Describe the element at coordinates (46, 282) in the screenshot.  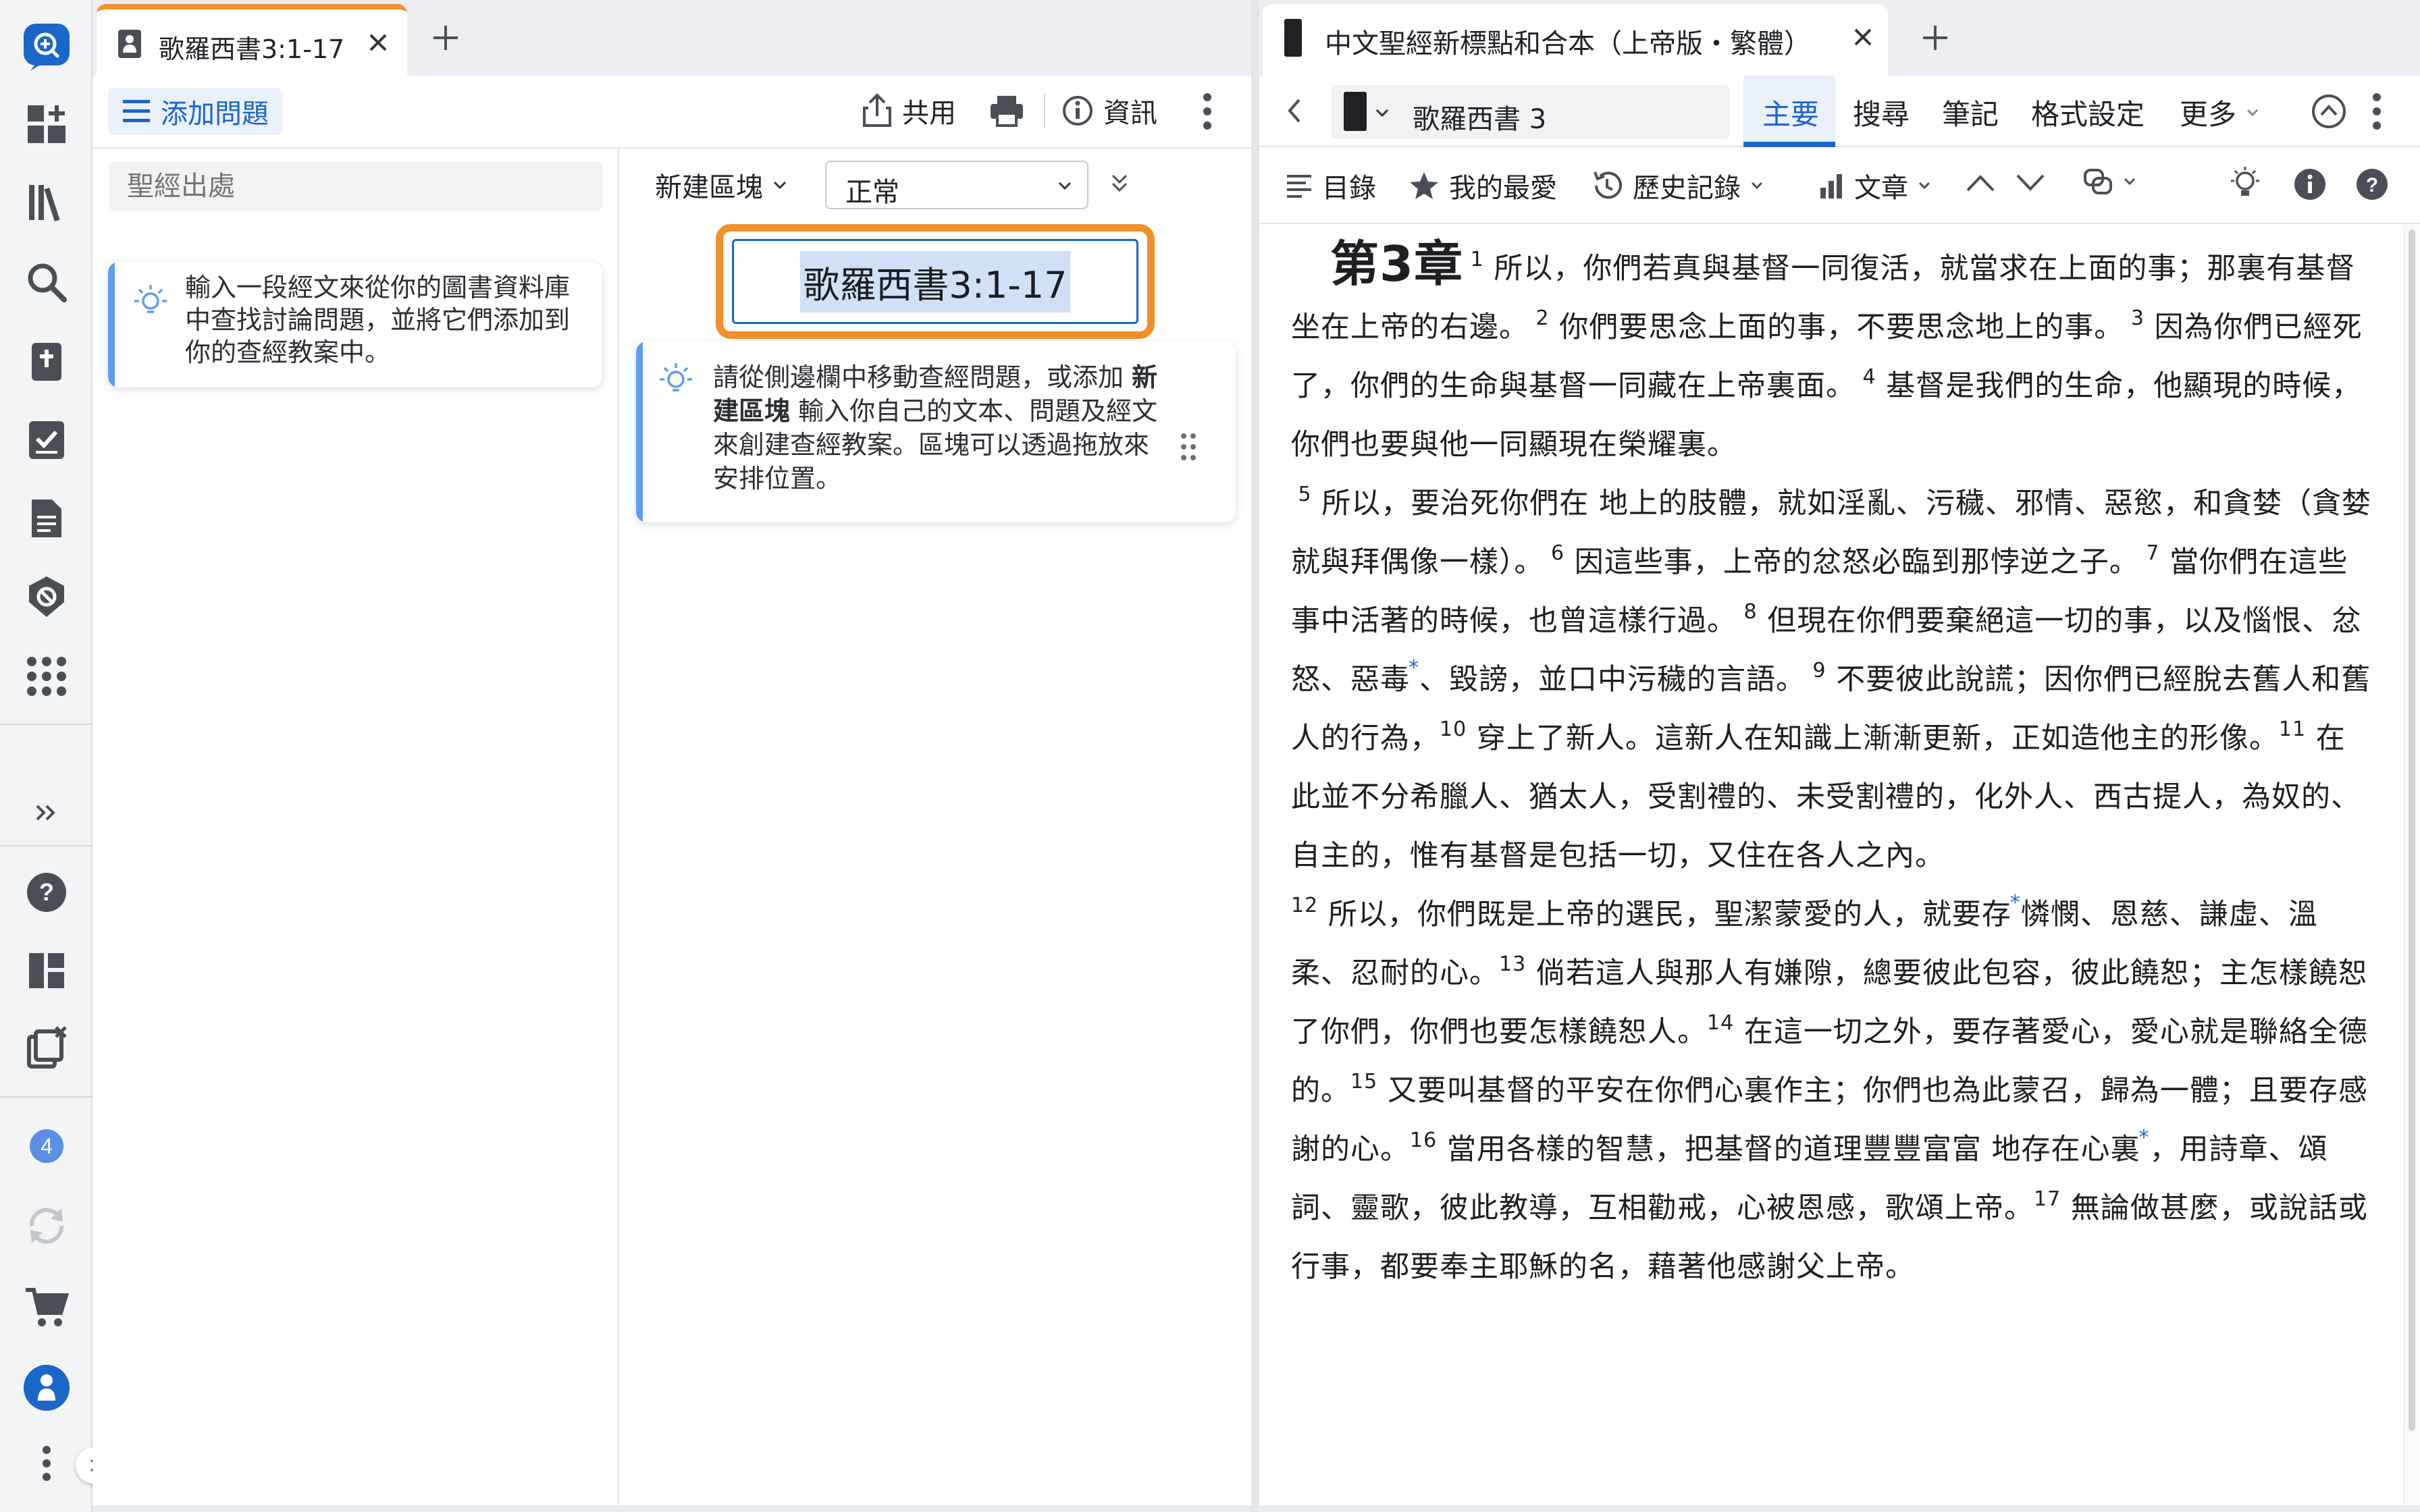
I see `search-icon` at that location.